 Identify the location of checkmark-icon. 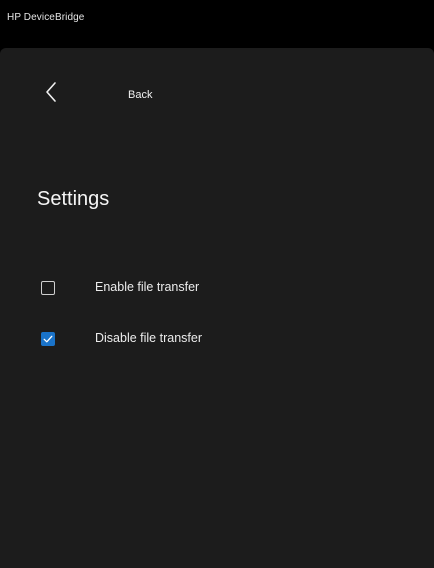
(48, 339).